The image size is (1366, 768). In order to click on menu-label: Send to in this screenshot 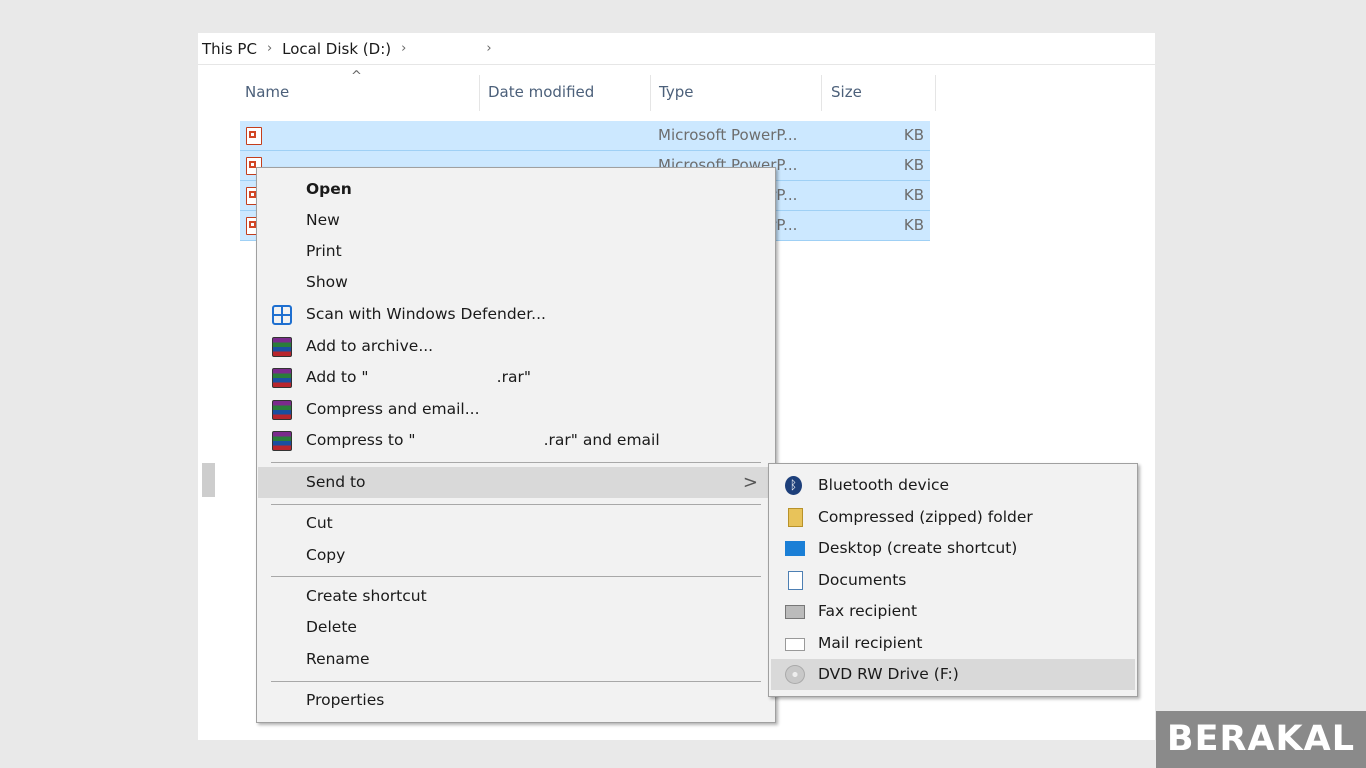, I will do `click(336, 482)`.